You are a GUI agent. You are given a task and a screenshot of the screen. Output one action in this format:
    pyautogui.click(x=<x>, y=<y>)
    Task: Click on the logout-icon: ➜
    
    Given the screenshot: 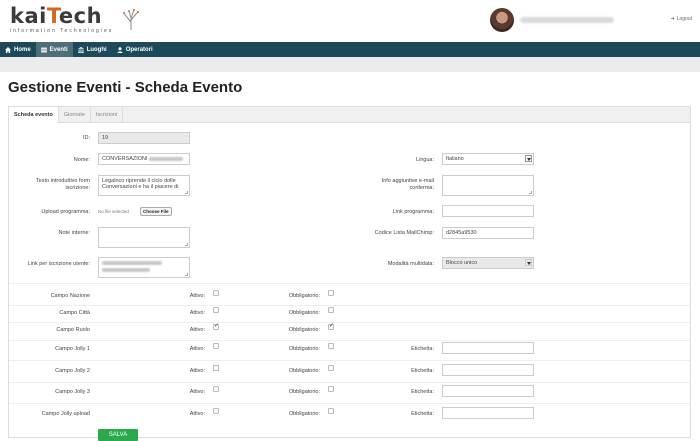 What is the action you would take?
    pyautogui.click(x=672, y=19)
    